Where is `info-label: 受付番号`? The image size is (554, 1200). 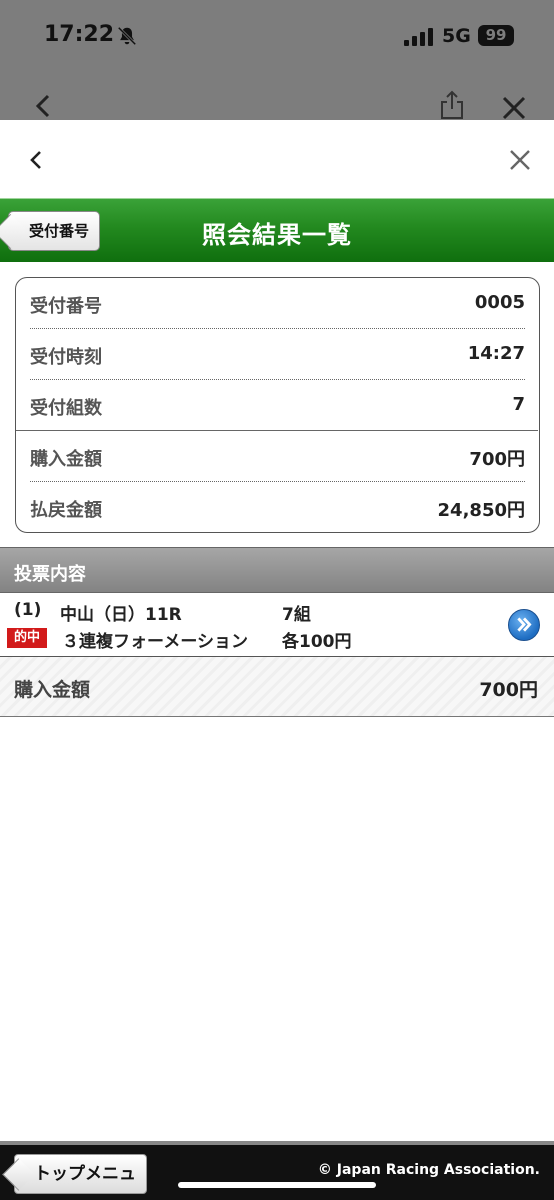
info-label: 受付番号 is located at coordinates (66, 306).